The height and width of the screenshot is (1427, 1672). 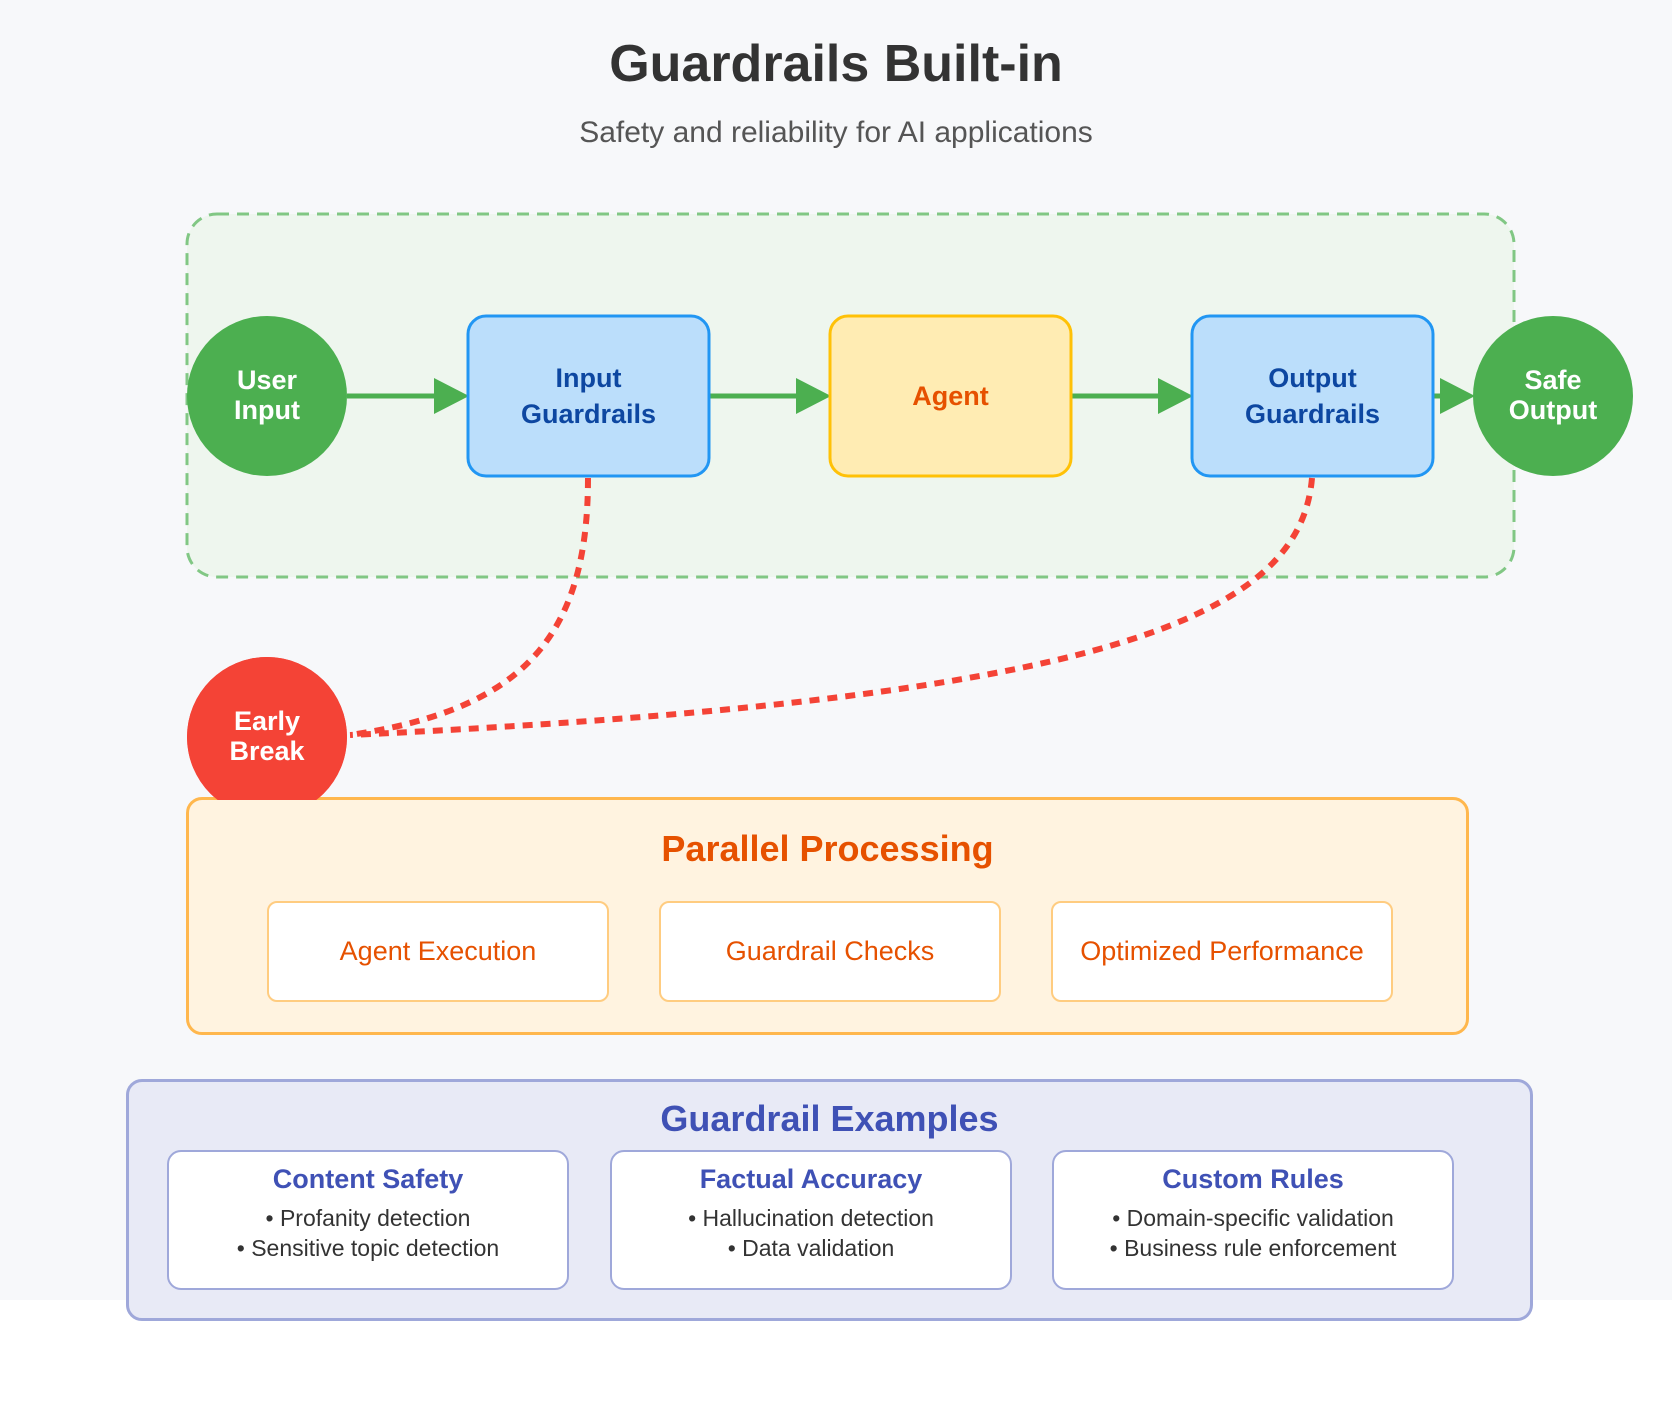 I want to click on example-card-item: • Data validation, so click(x=811, y=1248).